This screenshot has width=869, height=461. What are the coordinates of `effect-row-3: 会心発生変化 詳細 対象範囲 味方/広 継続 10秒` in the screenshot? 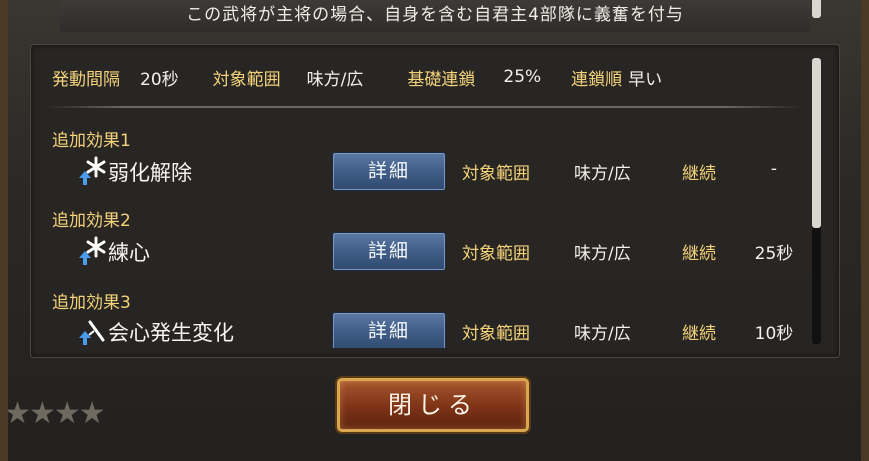 It's located at (441, 330).